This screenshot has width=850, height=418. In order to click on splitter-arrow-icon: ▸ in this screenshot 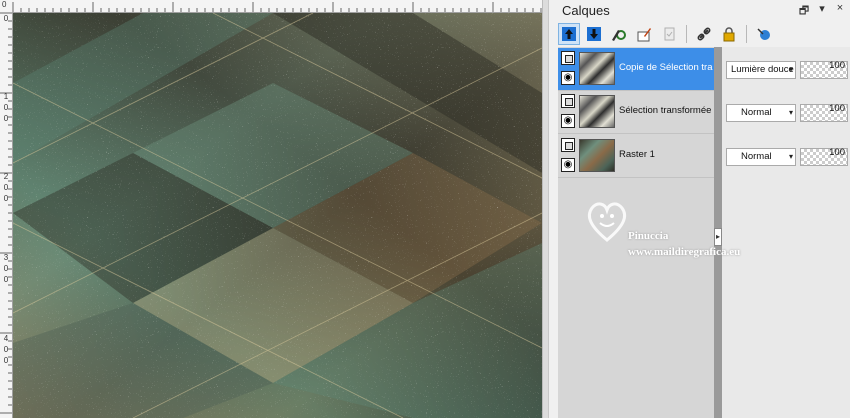, I will do `click(718, 237)`.